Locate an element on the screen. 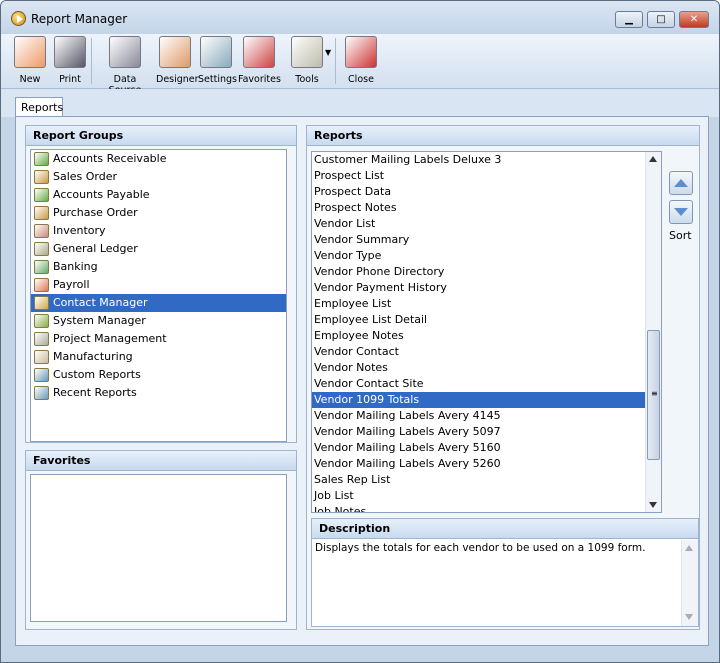 The width and height of the screenshot is (720, 663). toolbar-tools-button: Tools ▼ is located at coordinates (308, 60).